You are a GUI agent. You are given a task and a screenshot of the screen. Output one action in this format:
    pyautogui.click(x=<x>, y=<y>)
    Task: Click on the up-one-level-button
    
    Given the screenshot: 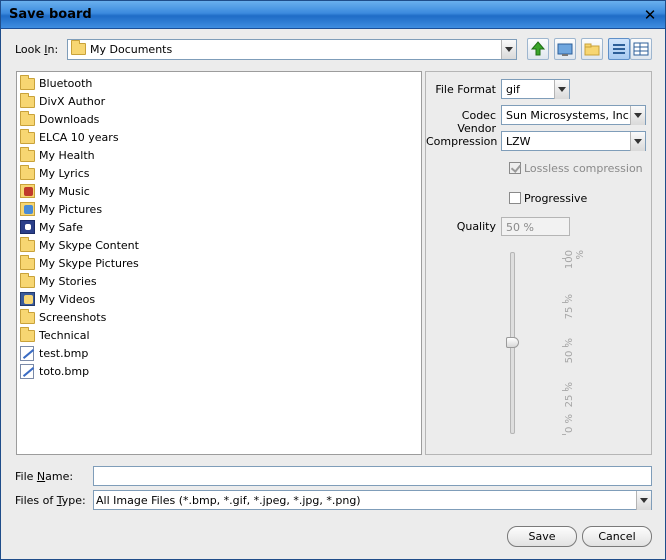 What is the action you would take?
    pyautogui.click(x=538, y=49)
    